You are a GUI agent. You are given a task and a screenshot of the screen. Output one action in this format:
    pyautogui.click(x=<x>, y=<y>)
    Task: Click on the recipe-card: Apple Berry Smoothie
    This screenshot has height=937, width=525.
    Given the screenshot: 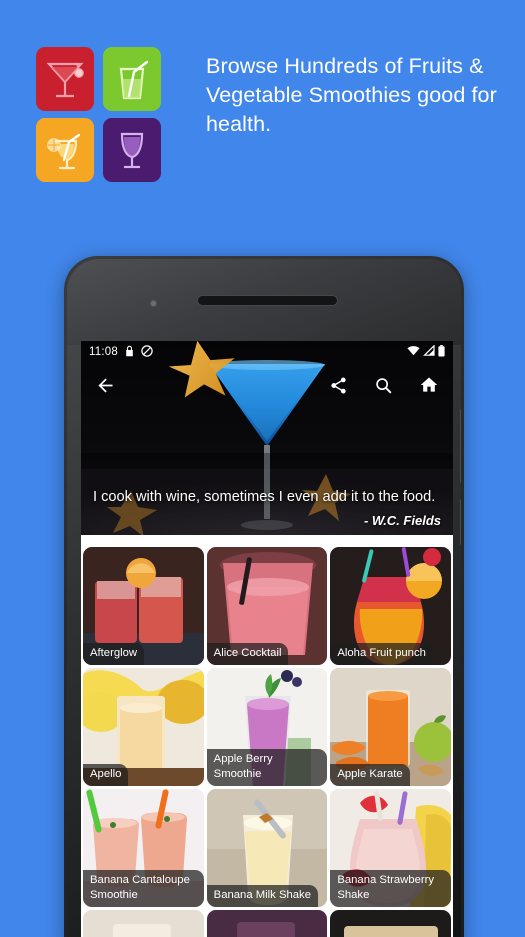 What is the action you would take?
    pyautogui.click(x=267, y=727)
    